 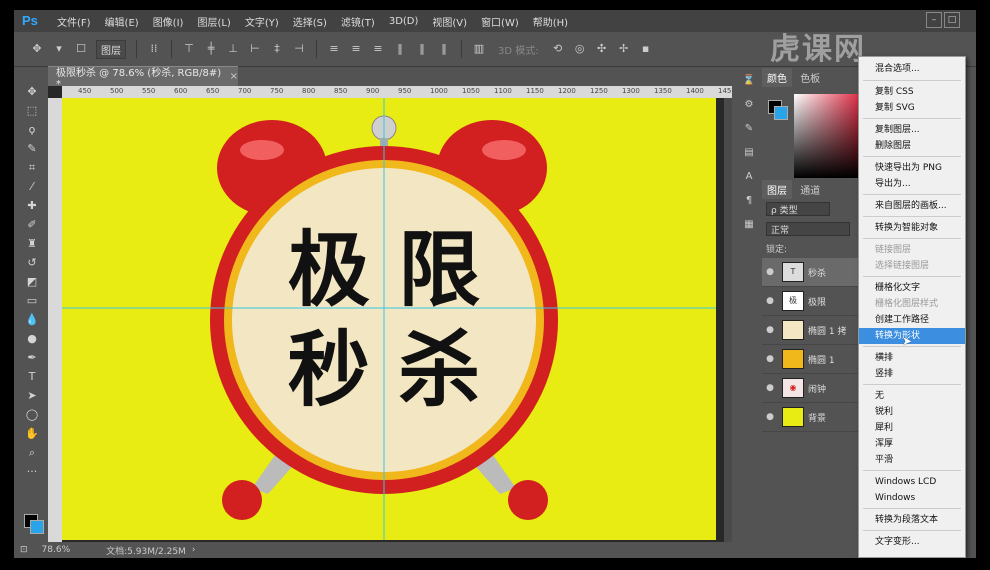 I want to click on auto-select-checkbox-icon: ☐, so click(x=81, y=49).